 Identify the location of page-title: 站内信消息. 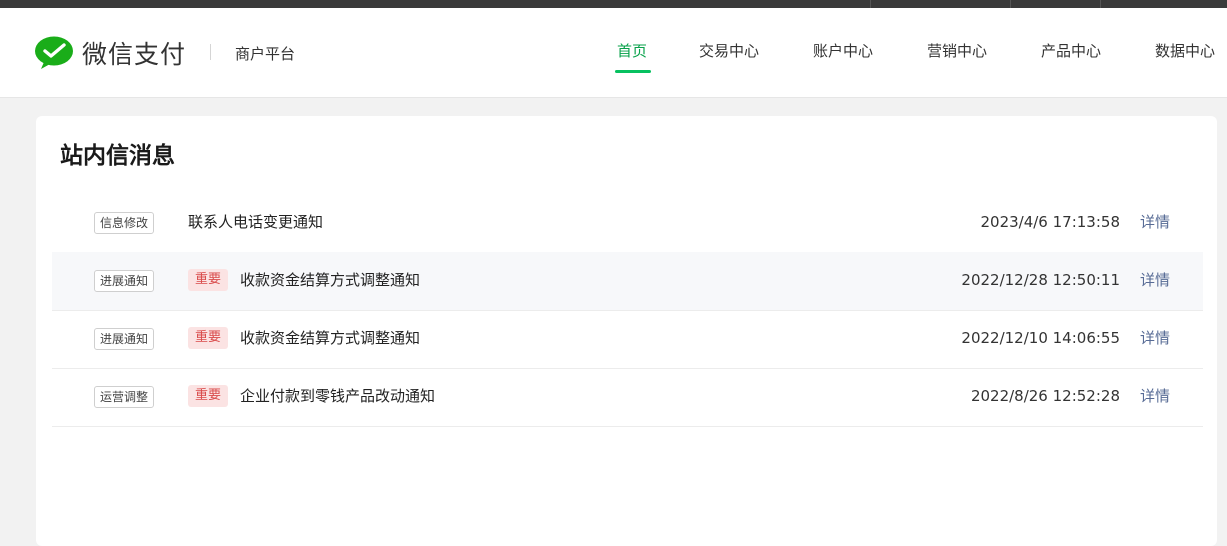
(117, 156).